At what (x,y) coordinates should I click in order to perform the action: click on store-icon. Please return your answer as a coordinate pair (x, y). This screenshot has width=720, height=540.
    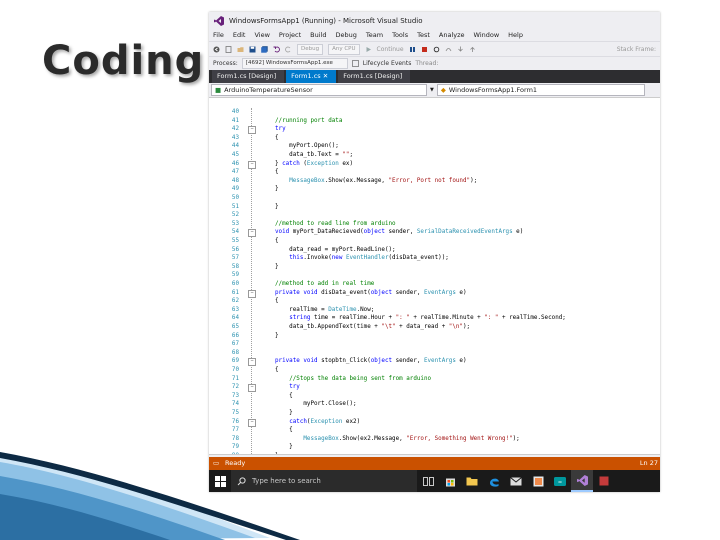
    Looking at the image, I should click on (450, 481).